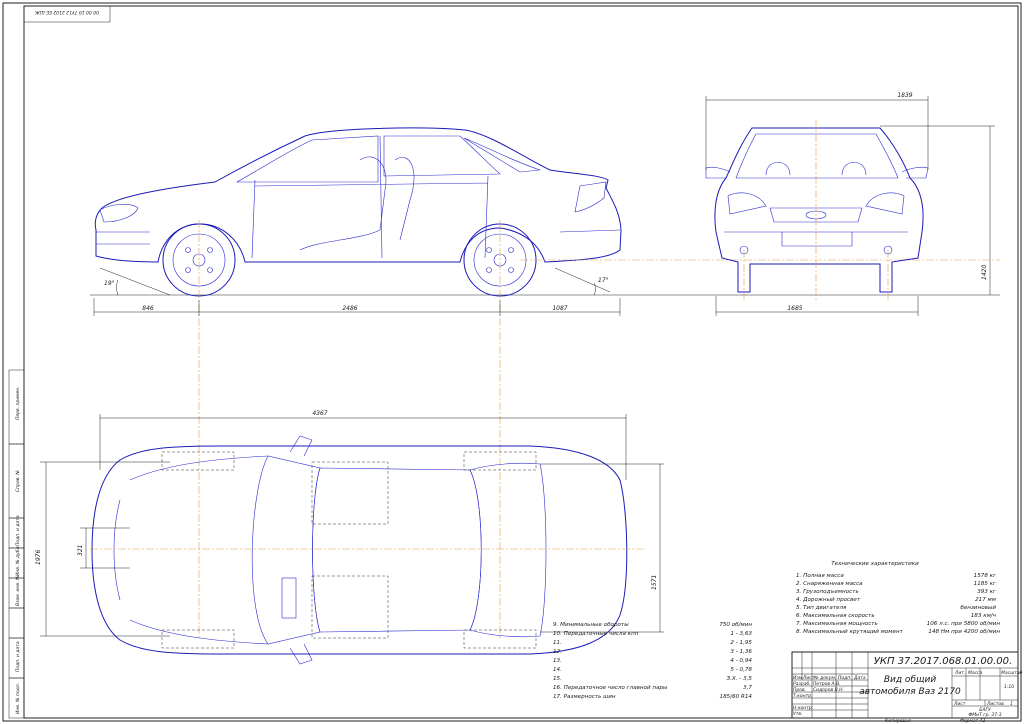  I want to click on tb-row-label-sheet: Лист, so click(808, 678).